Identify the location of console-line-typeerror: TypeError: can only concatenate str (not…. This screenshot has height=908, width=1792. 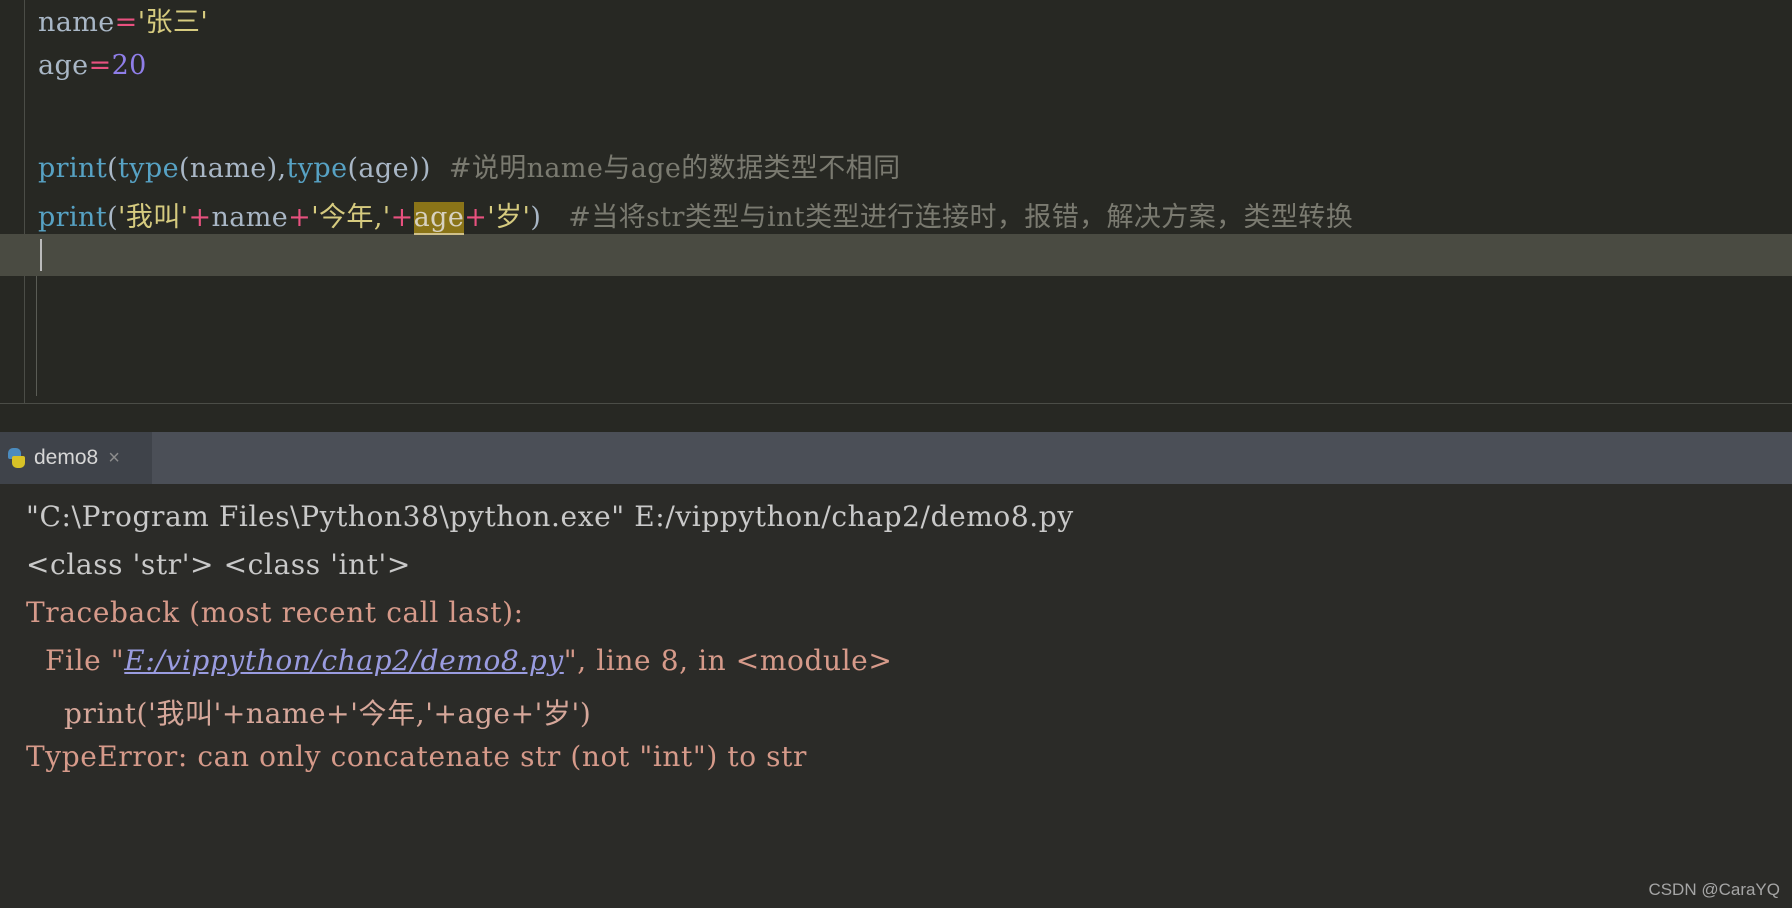
(416, 756).